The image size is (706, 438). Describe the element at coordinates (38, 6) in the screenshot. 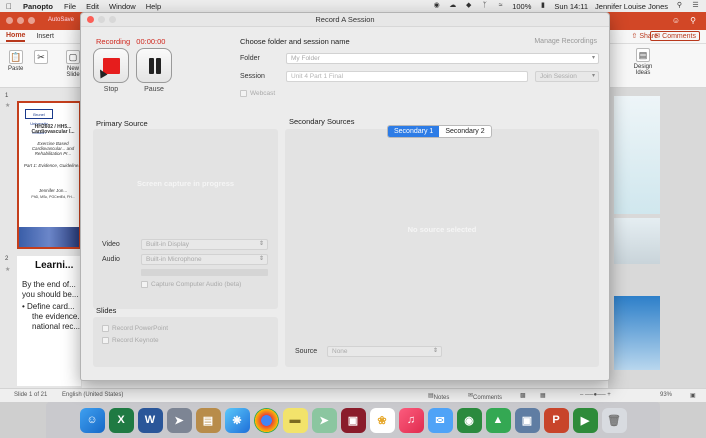

I see `menu-app-name: Panopto` at that location.